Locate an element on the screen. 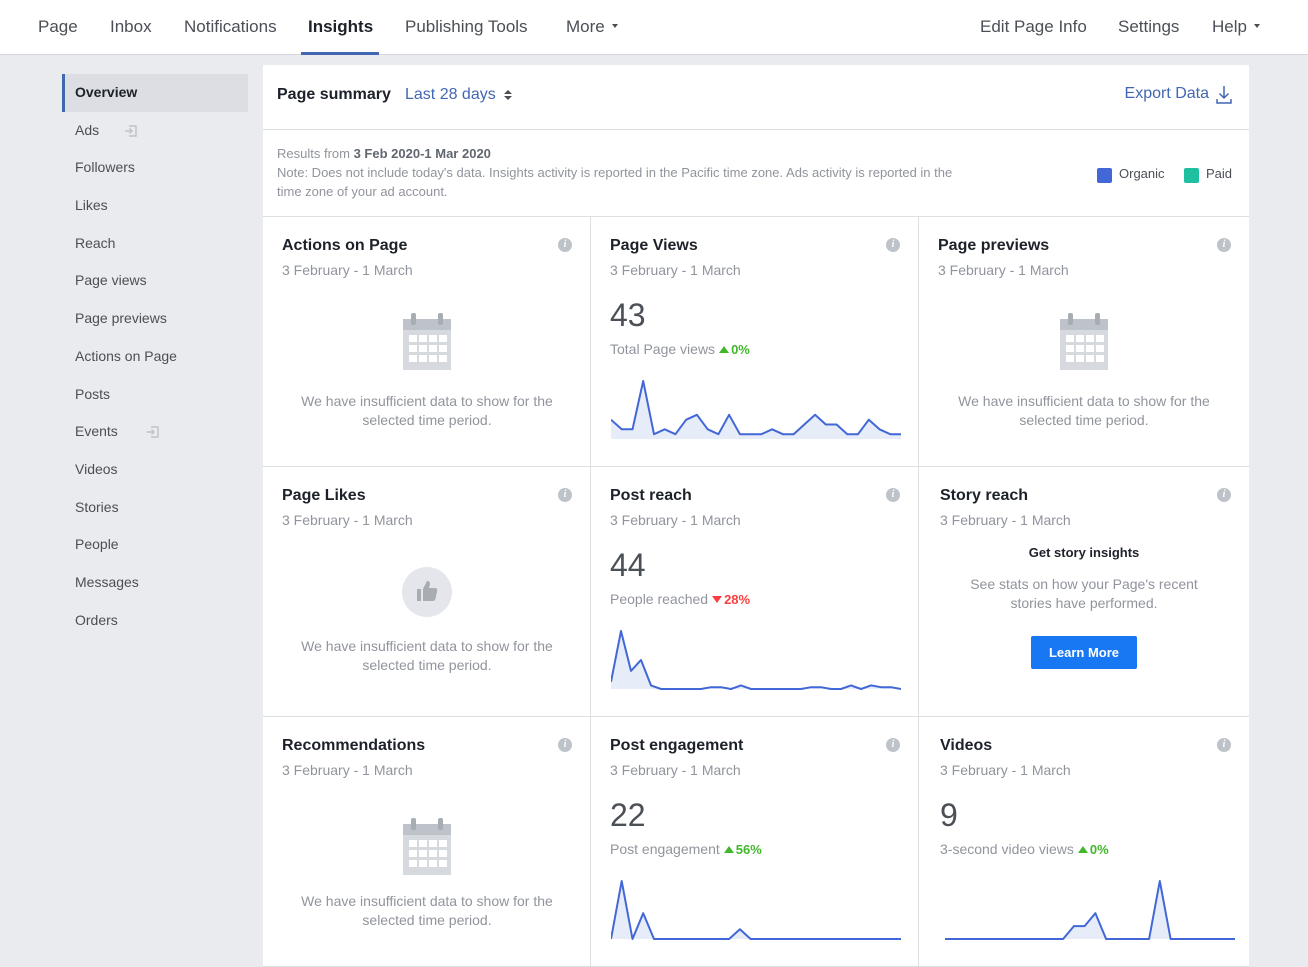  active-tab-indicator is located at coordinates (340, 53).